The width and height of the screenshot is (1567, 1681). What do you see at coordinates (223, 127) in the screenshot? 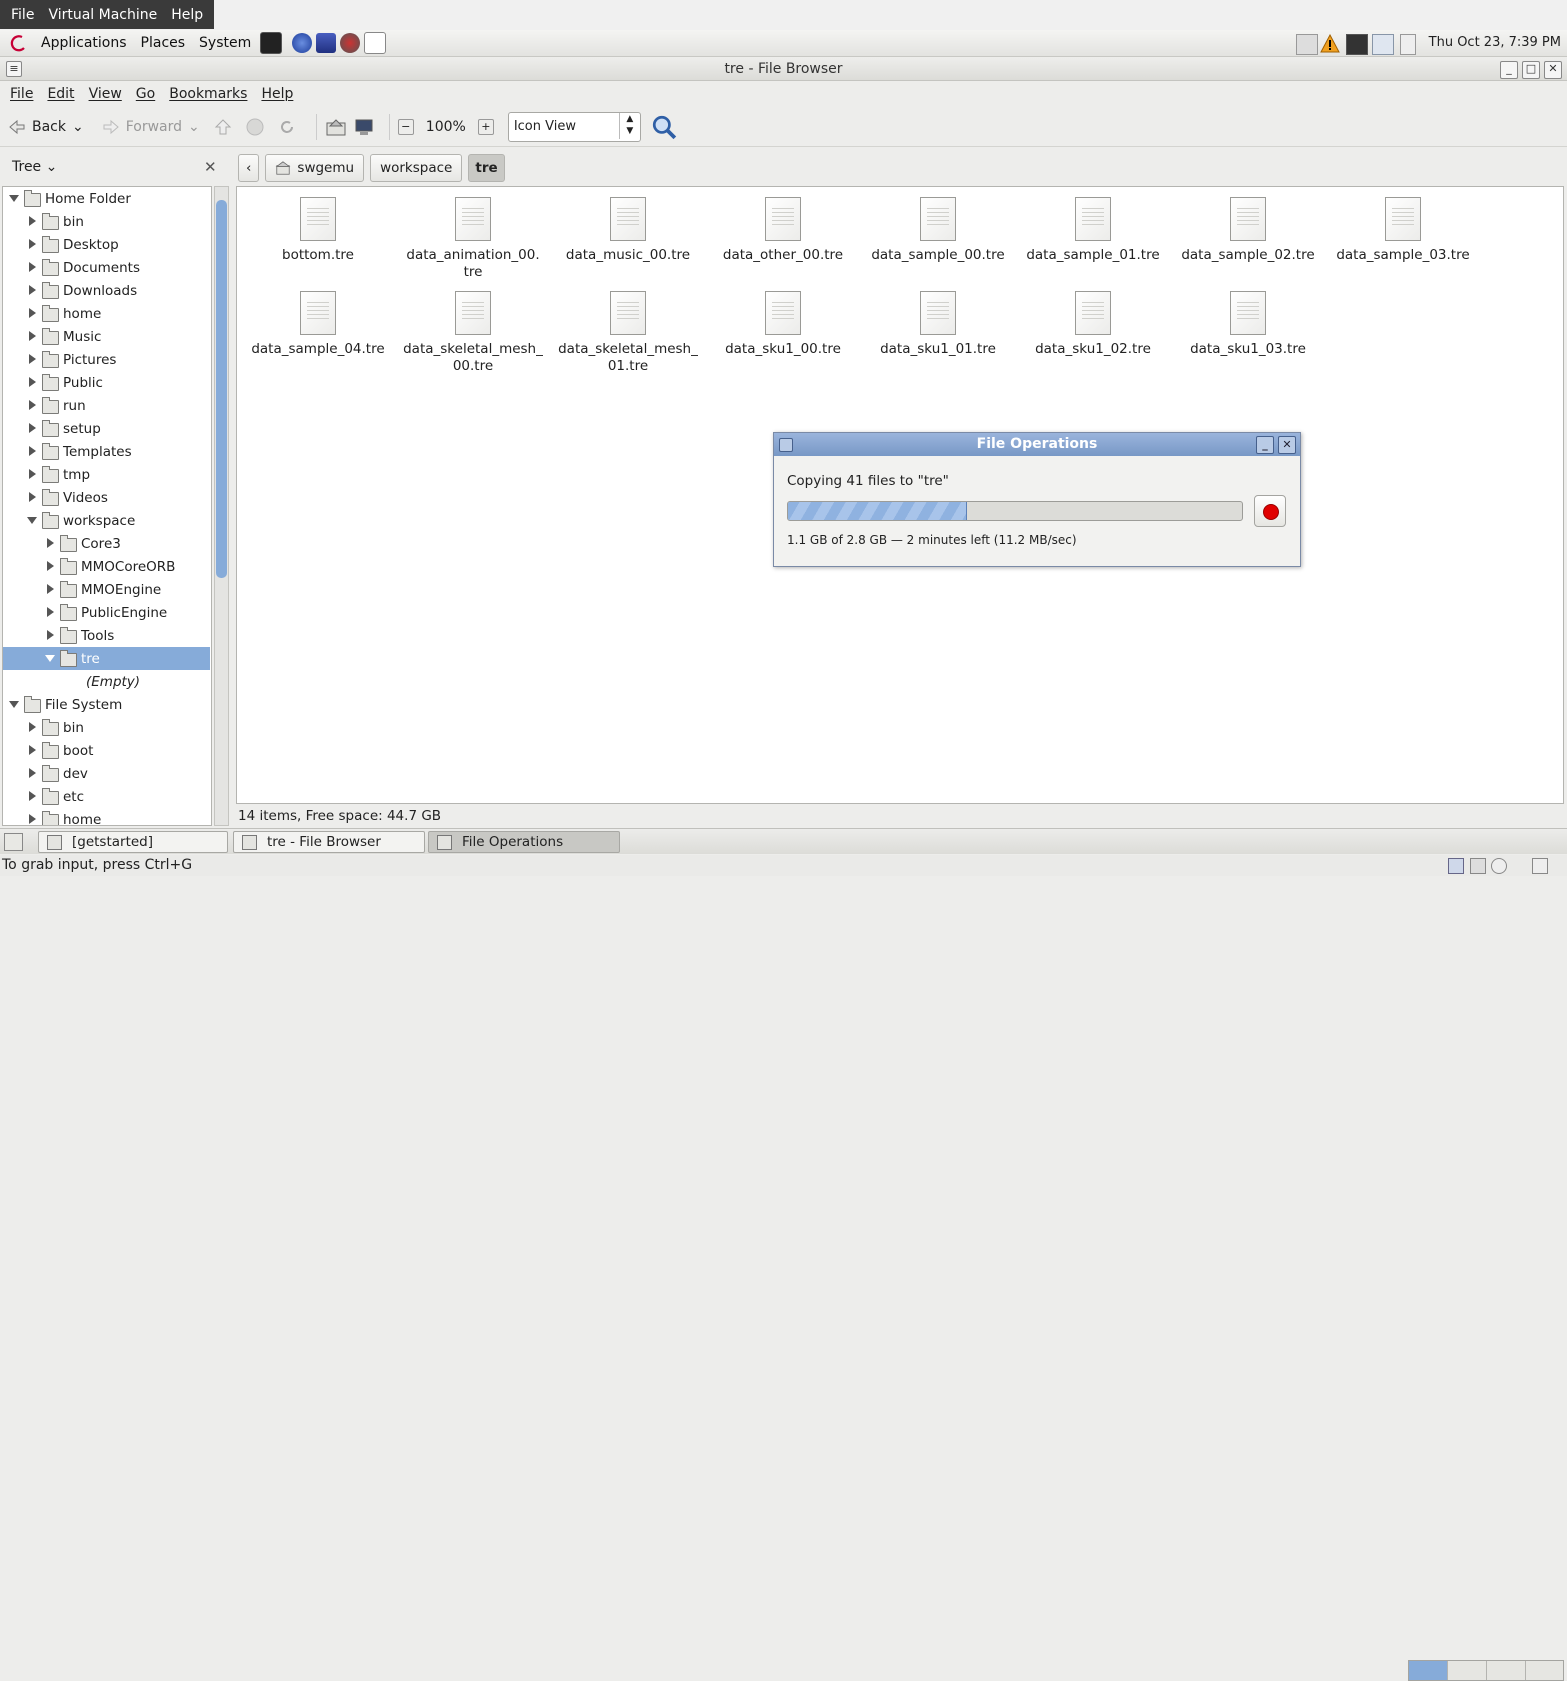
I see `up-arrow-icon` at bounding box center [223, 127].